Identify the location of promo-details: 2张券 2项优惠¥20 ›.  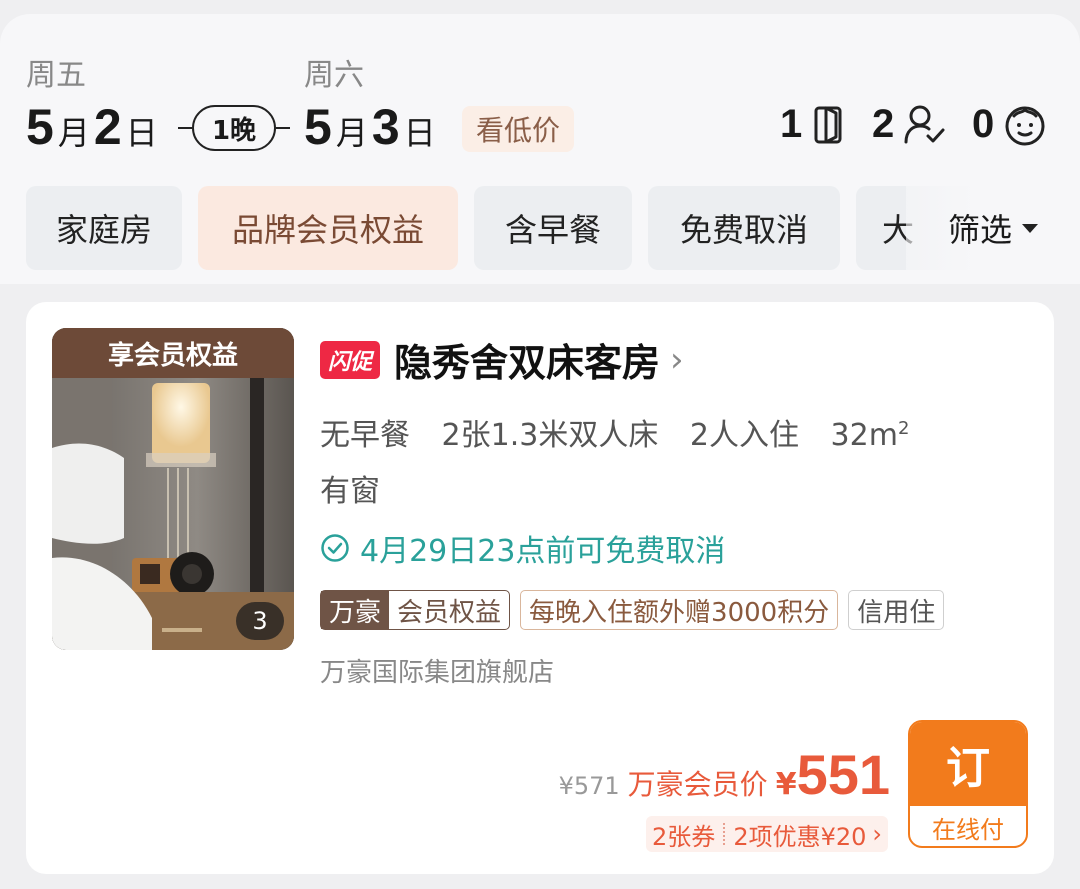
(767, 834).